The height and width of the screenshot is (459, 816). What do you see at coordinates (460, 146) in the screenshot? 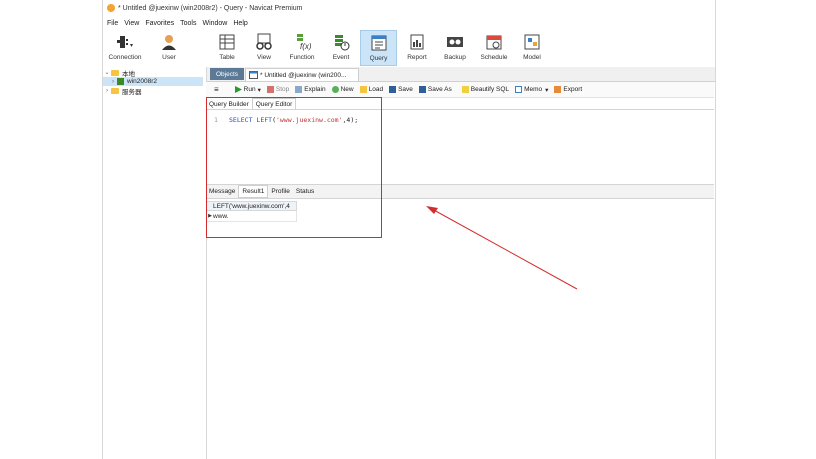
I see `sql-editor: 1 SELECT LEFT('www.juexinw.com',4);` at bounding box center [460, 146].